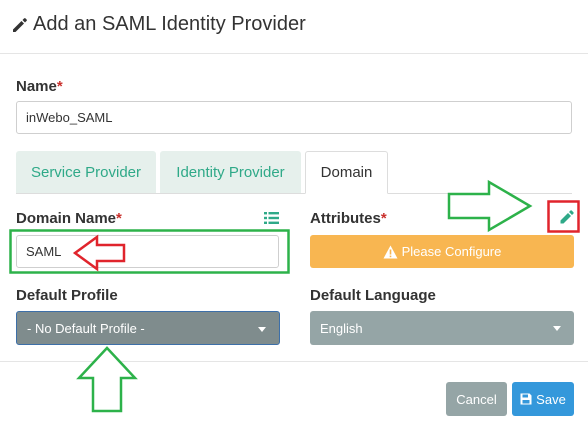 Image resolution: width=588 pixels, height=429 pixels. Describe the element at coordinates (563, 216) in the screenshot. I see `annotation-red-box` at that location.